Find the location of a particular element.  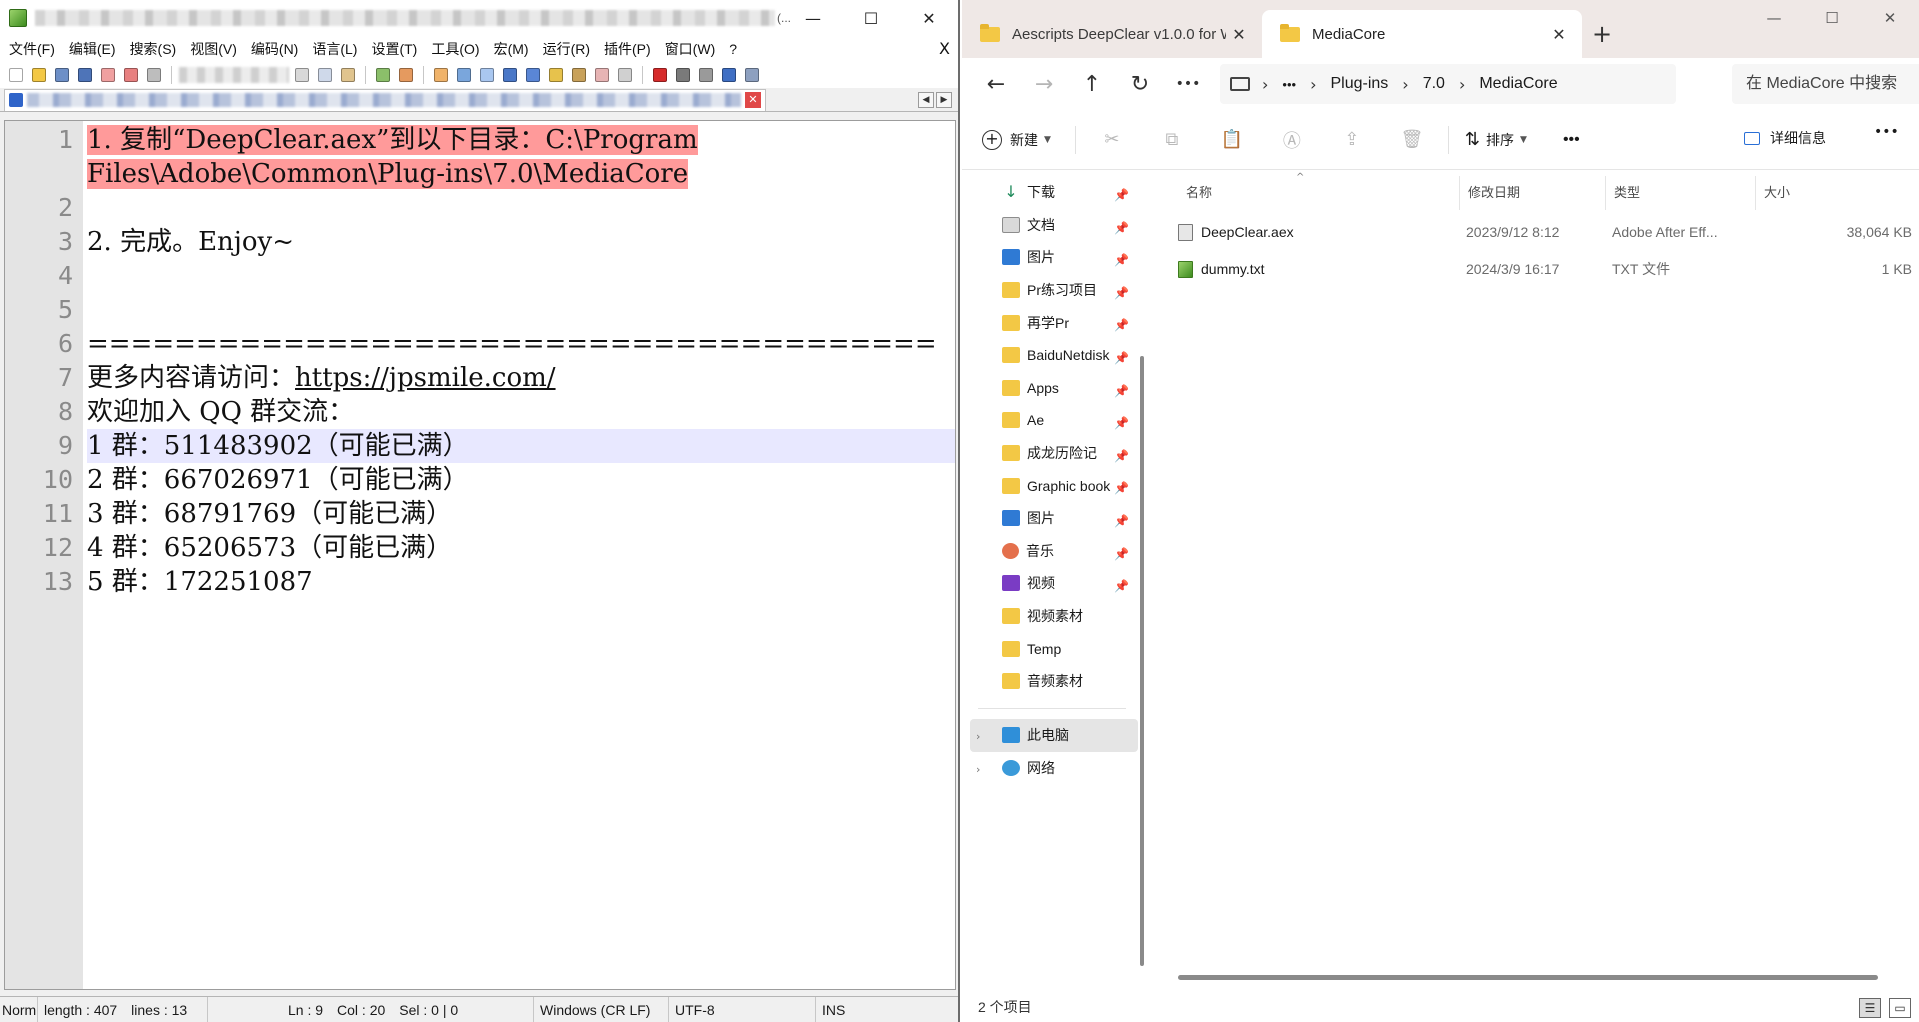

editor-line: 4 群：65206573（可能已满） is located at coordinates (521, 548).